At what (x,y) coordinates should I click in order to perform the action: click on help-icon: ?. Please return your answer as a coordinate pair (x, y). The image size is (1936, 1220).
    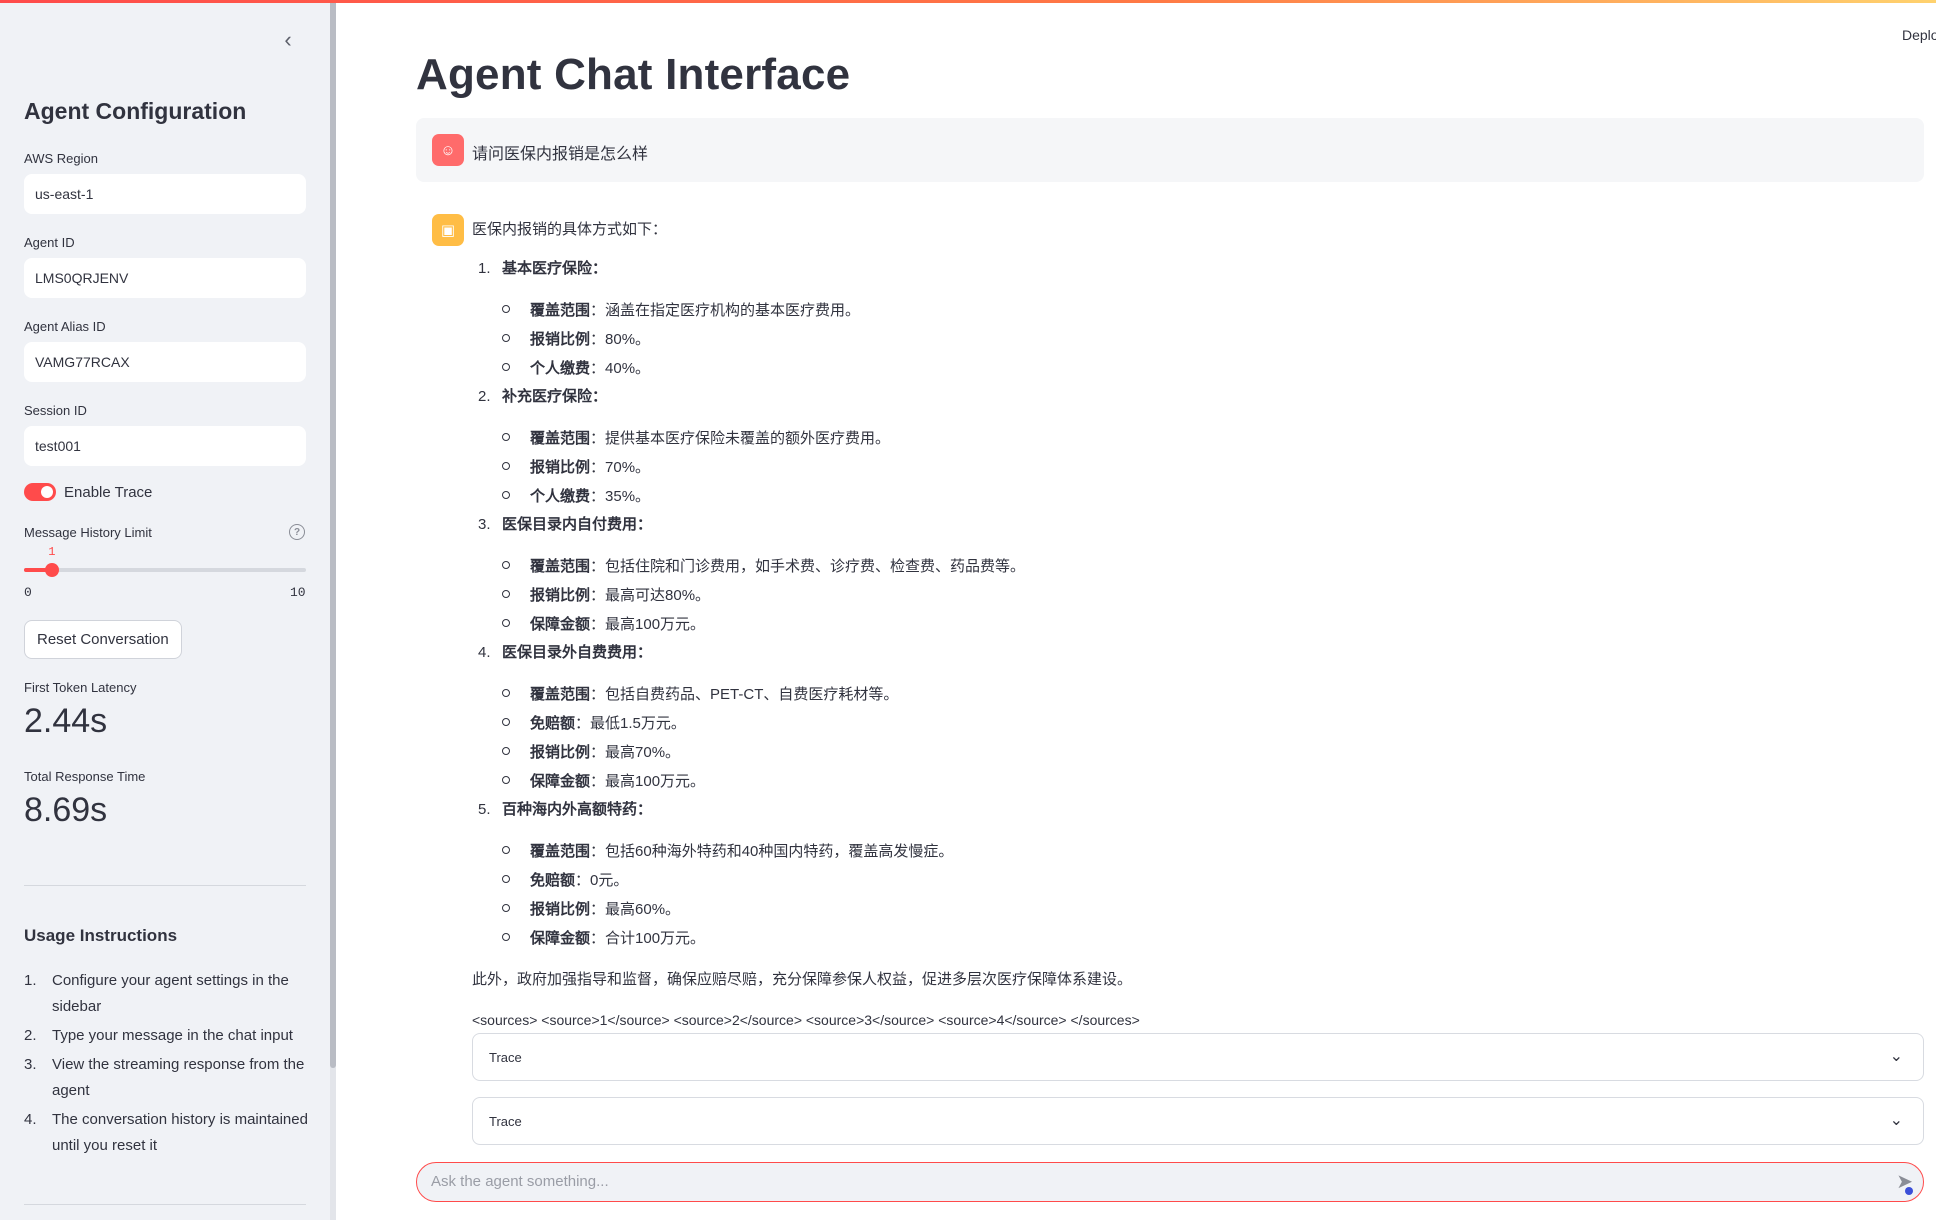
    Looking at the image, I should click on (297, 532).